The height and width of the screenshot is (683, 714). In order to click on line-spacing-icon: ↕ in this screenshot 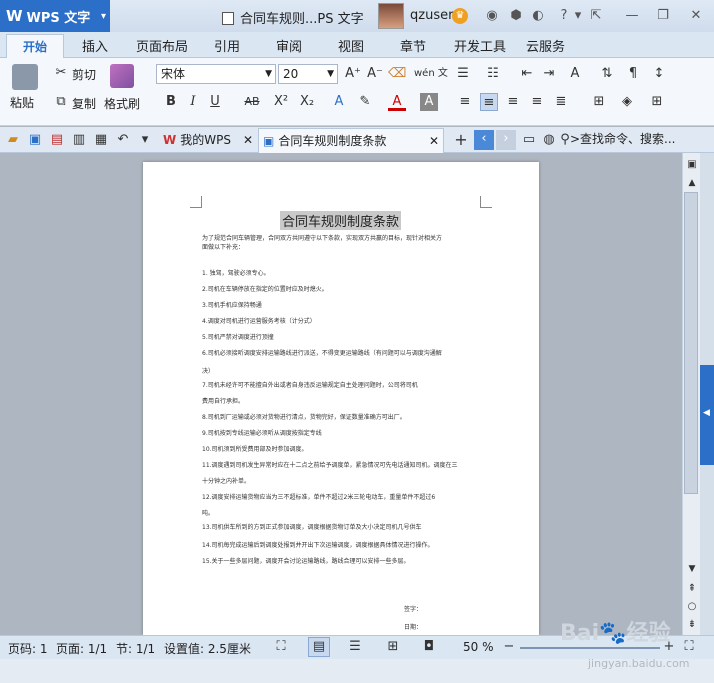, I will do `click(659, 74)`.